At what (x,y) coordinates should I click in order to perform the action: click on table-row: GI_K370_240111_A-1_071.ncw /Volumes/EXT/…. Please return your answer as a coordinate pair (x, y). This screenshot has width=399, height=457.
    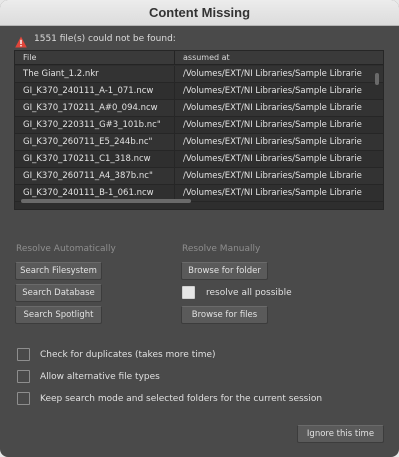
    Looking at the image, I should click on (199, 91).